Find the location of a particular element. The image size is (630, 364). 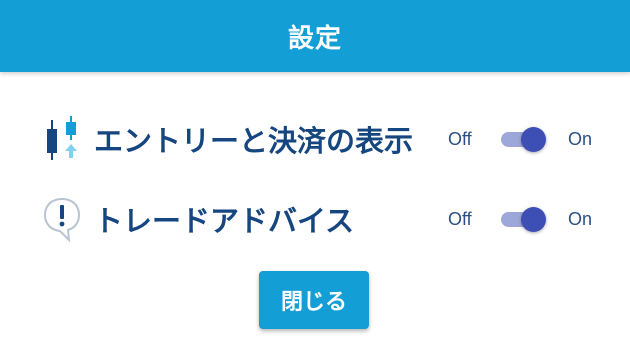

entry-exit-toggle is located at coordinates (523, 139).